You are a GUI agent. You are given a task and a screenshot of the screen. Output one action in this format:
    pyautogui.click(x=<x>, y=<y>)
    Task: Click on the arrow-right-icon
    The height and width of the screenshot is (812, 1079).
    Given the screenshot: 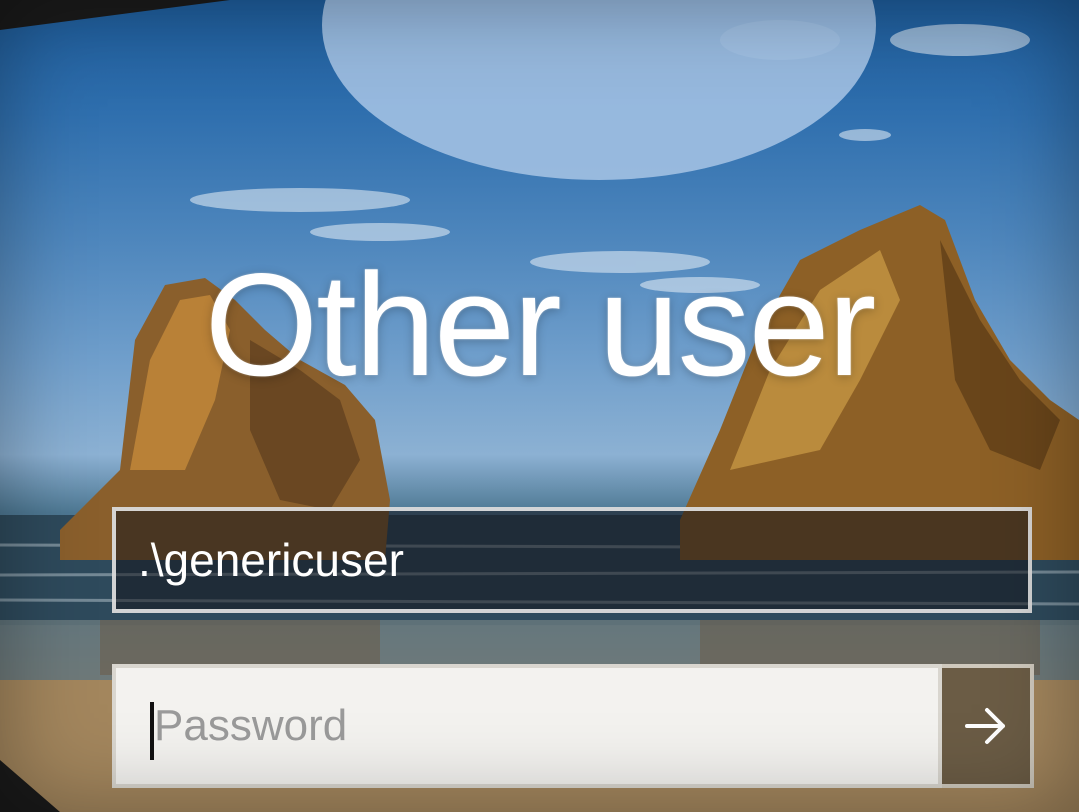 What is the action you would take?
    pyautogui.click(x=985, y=726)
    